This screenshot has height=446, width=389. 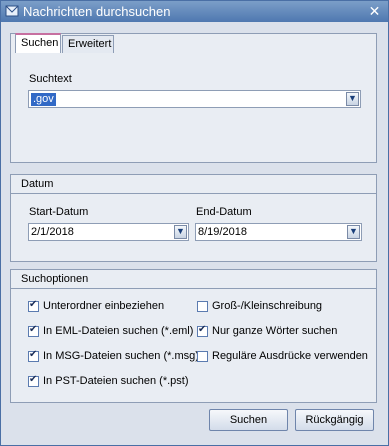 I want to click on window-title: Nachrichten durchsuchen, so click(x=97, y=11).